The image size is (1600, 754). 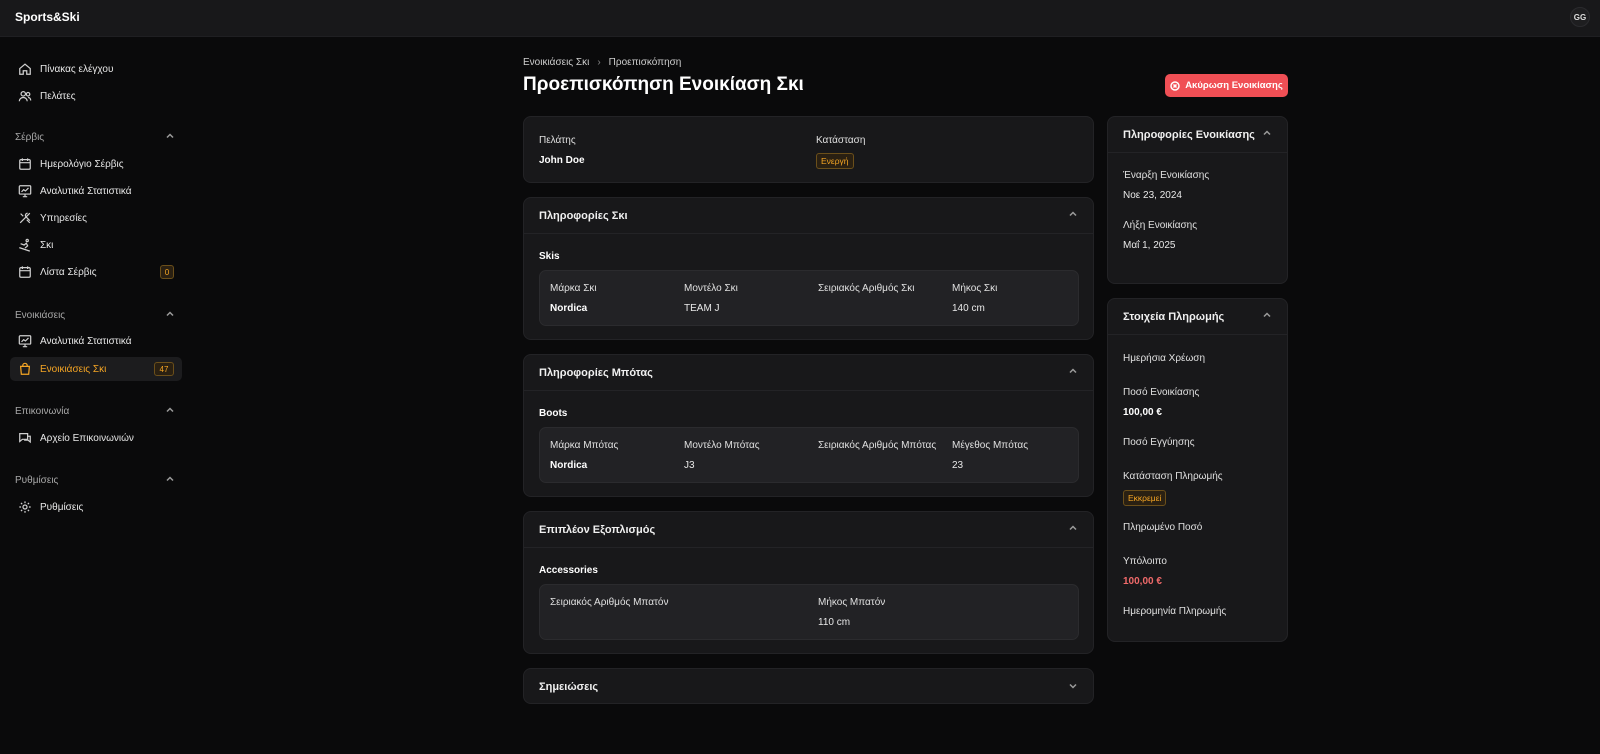 I want to click on sidebar-item-service-list: Λίστα Σέρβις 0, so click(x=96, y=272).